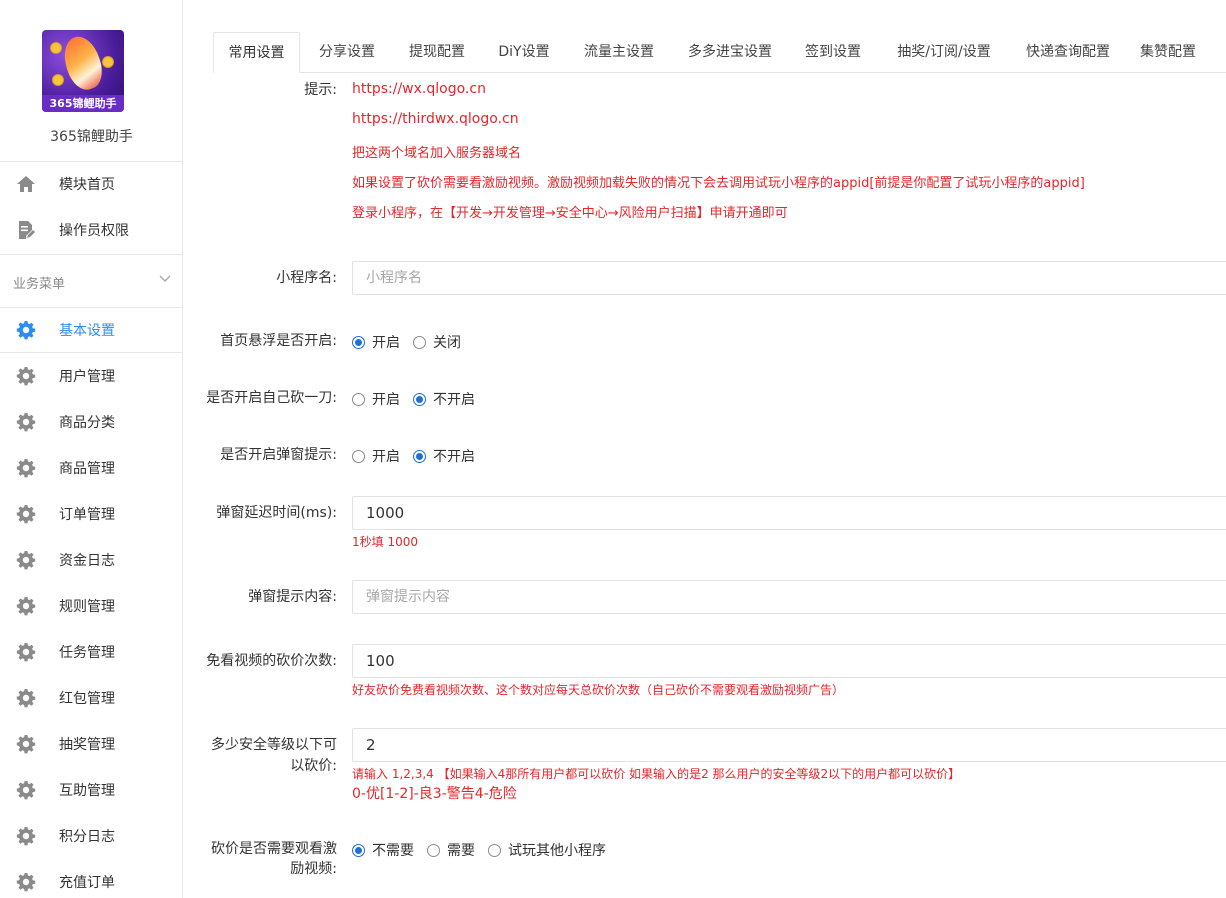 The width and height of the screenshot is (1226, 898). What do you see at coordinates (87, 469) in the screenshot?
I see `sidebar-item-label: 商品管理` at bounding box center [87, 469].